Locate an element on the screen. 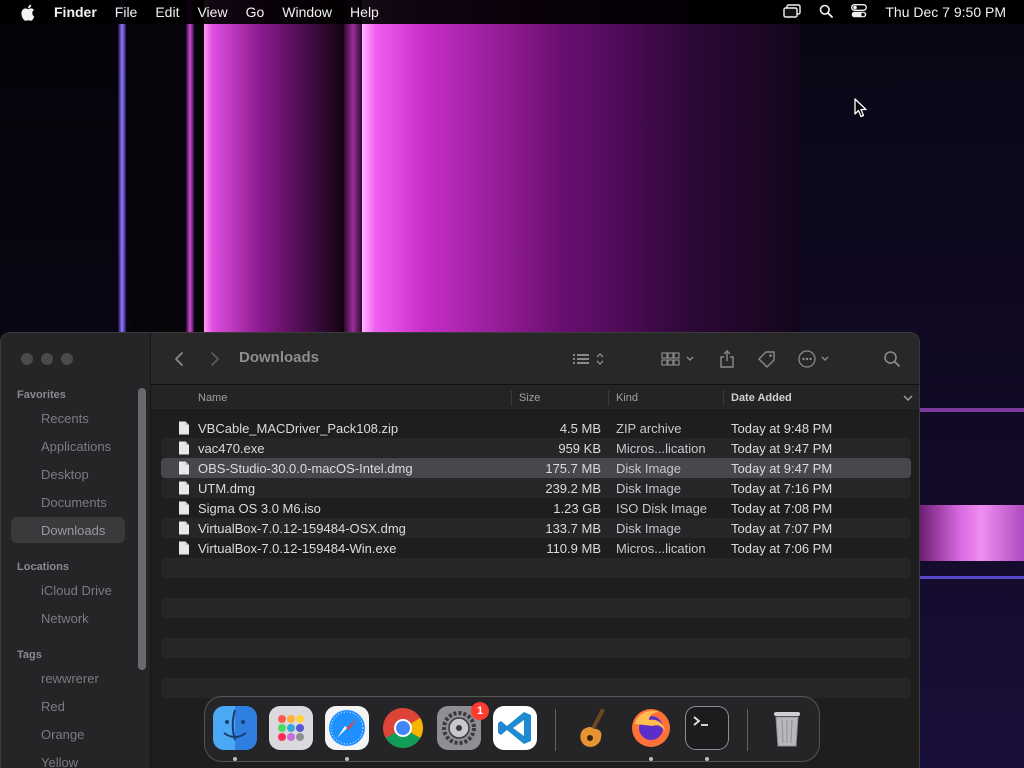 The height and width of the screenshot is (768, 1024). terminal-icon is located at coordinates (707, 728).